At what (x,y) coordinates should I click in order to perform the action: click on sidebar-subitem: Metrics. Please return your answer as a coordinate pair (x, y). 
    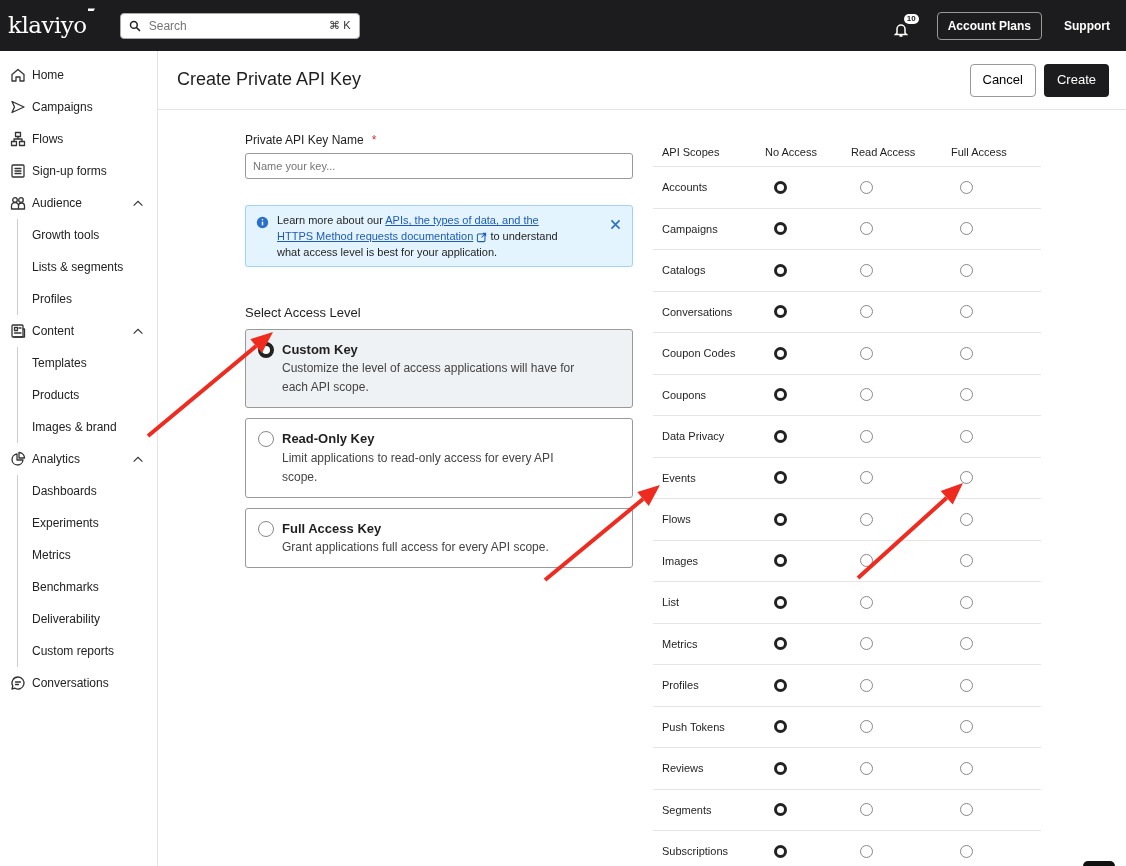
    Looking at the image, I should click on (87, 555).